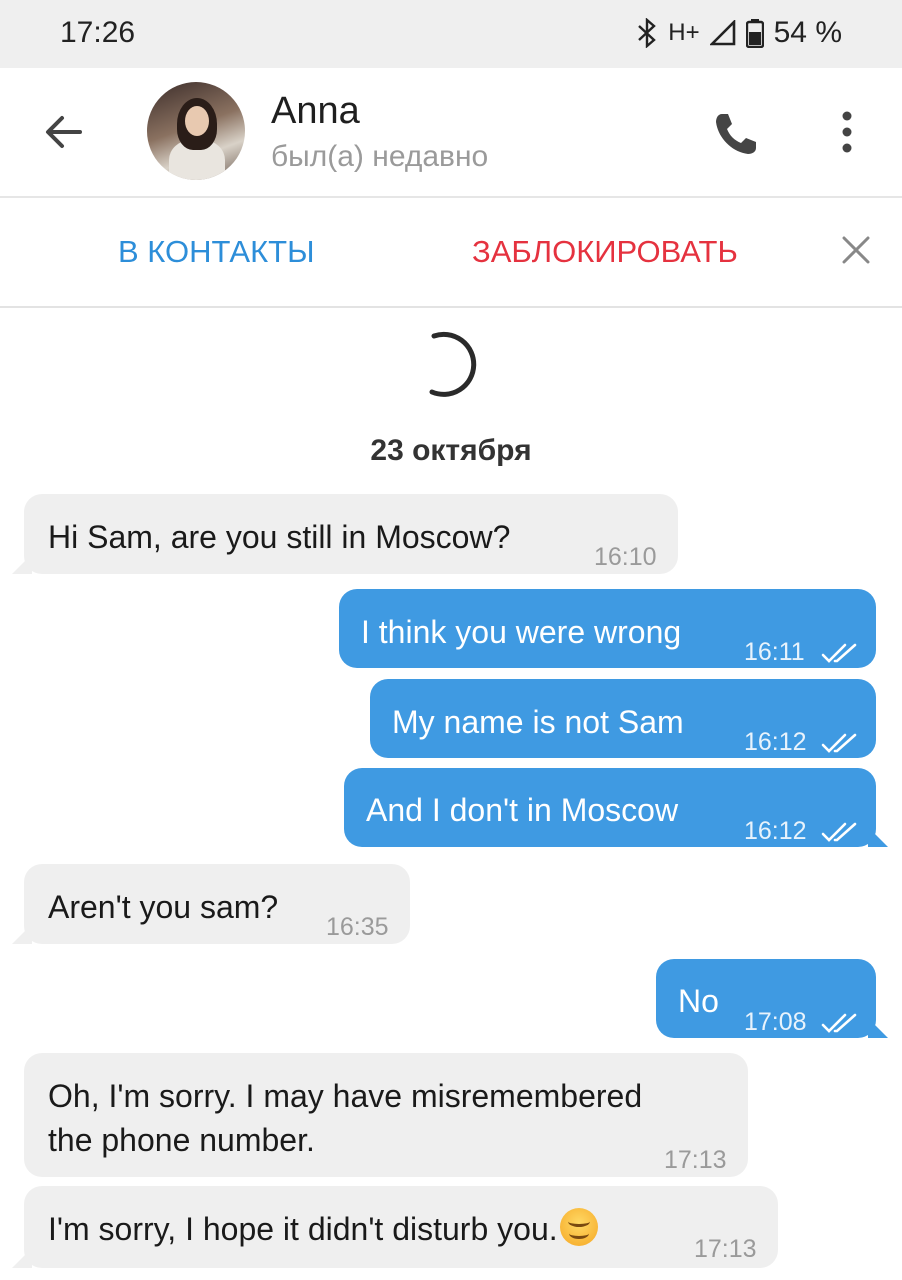 This screenshot has width=902, height=1280. What do you see at coordinates (451, 133) in the screenshot?
I see `chat-header: Anna был(а) недавно` at bounding box center [451, 133].